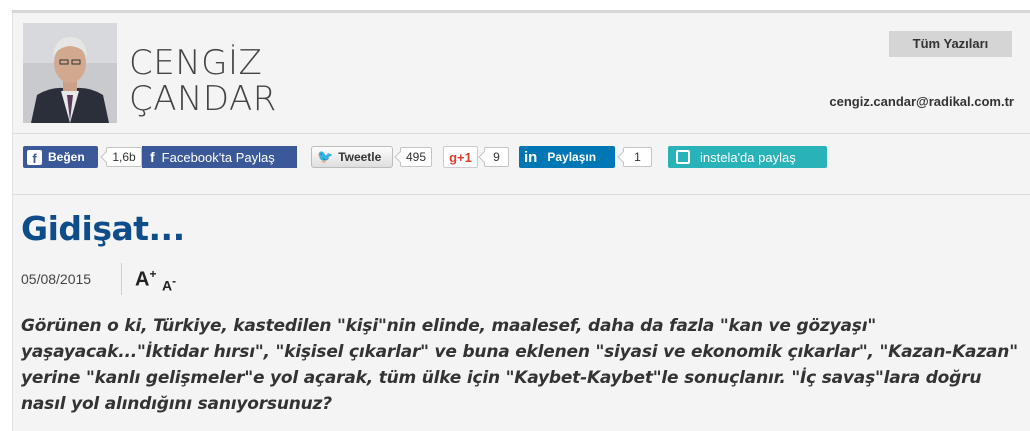 This screenshot has height=431, width=1030. Describe the element at coordinates (70, 73) in the screenshot. I see `author-photo` at that location.